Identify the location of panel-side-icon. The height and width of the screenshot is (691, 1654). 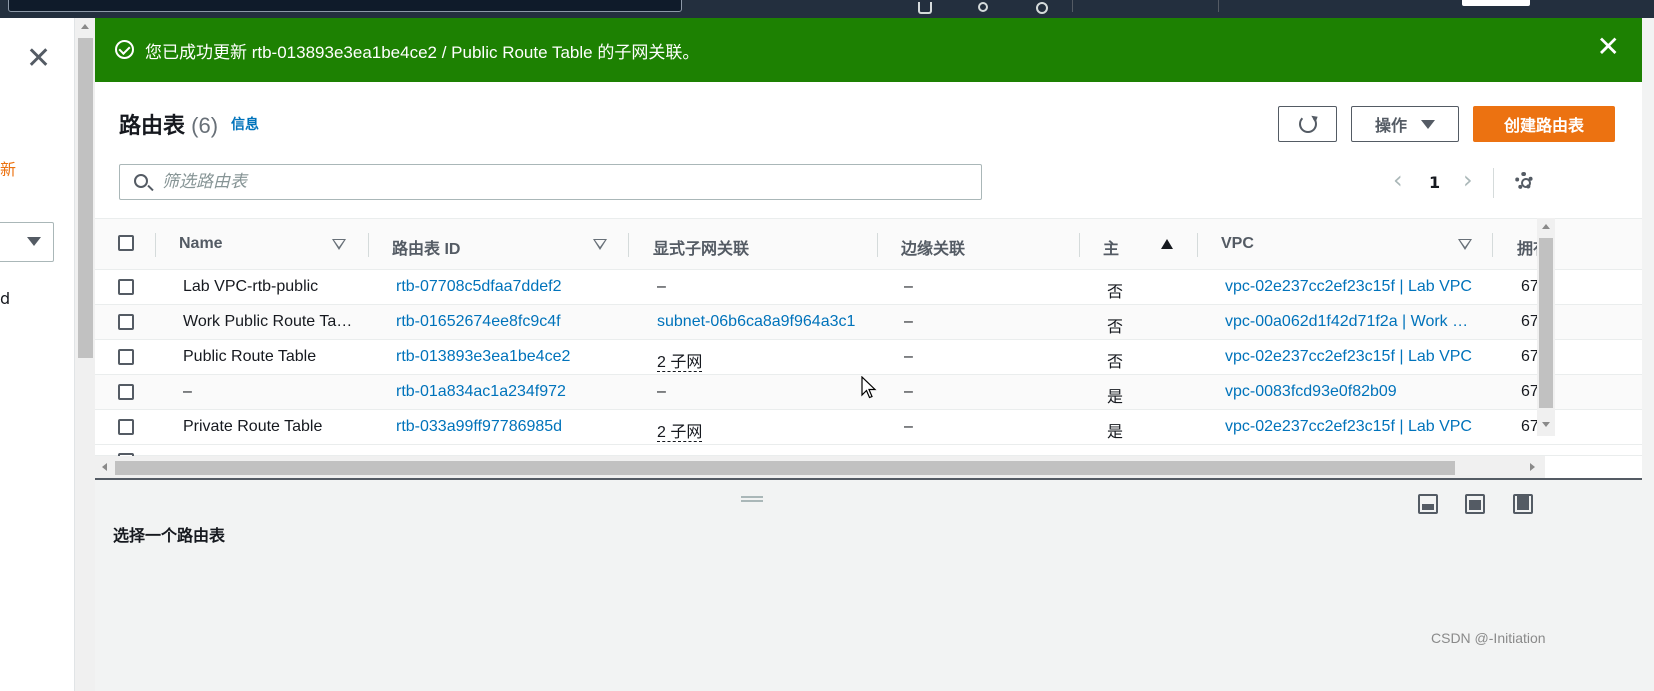
(1475, 504).